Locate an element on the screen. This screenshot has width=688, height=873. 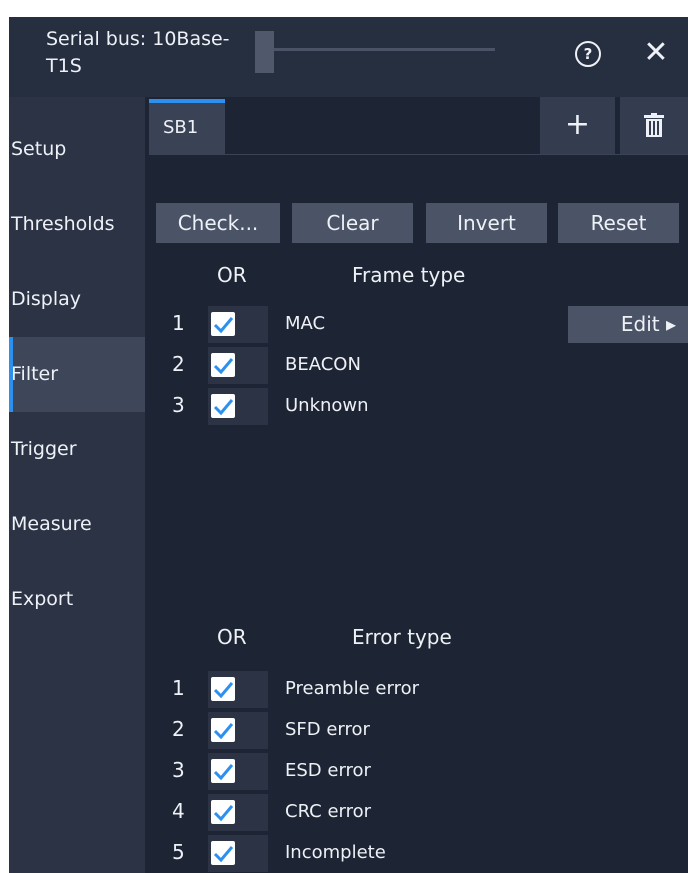
plus-icon: + is located at coordinates (577, 124).